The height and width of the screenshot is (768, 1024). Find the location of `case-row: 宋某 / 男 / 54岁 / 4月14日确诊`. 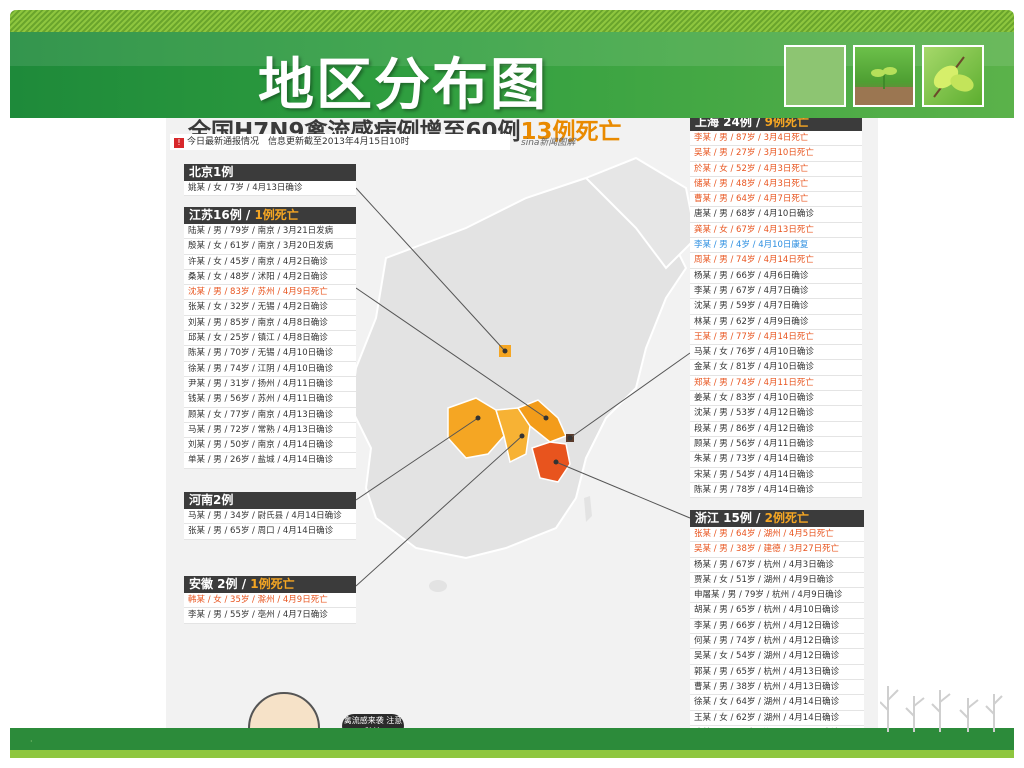

case-row: 宋某 / 男 / 54岁 / 4月14日确诊 is located at coordinates (776, 475).